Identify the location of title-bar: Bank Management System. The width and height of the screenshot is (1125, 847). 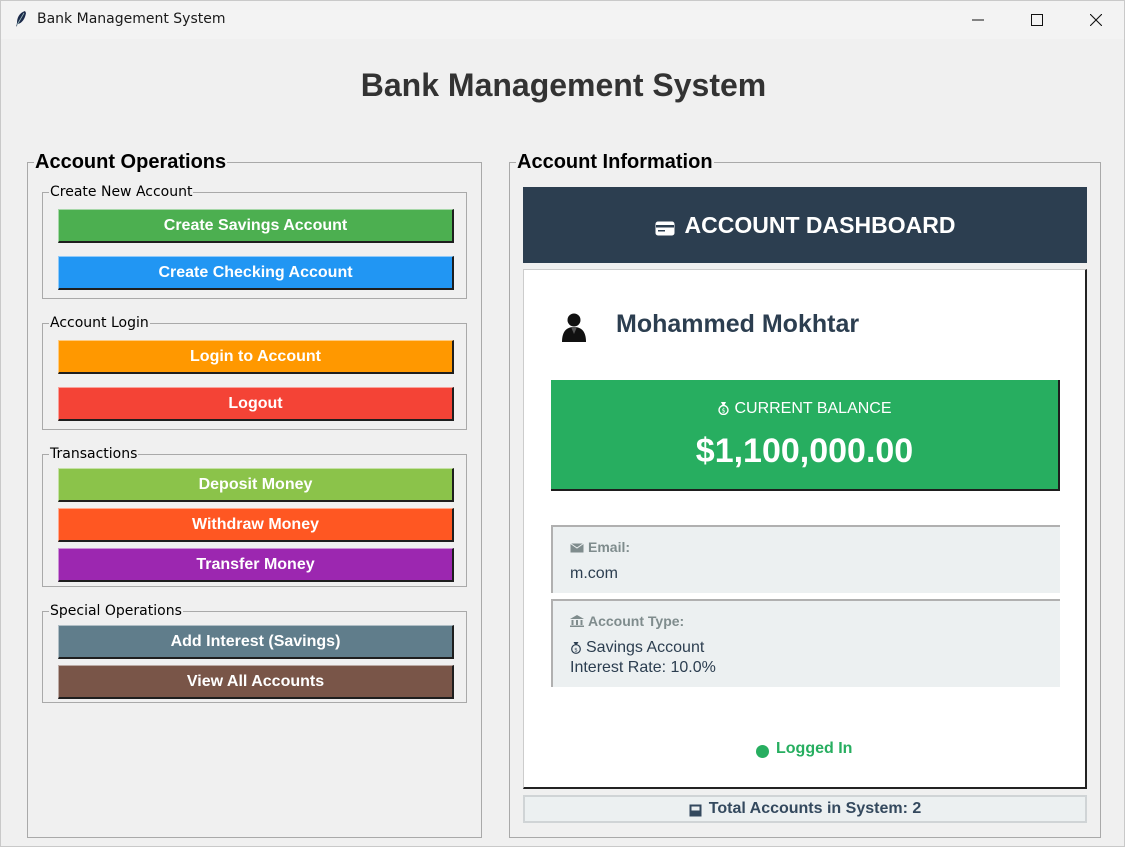
(562, 20).